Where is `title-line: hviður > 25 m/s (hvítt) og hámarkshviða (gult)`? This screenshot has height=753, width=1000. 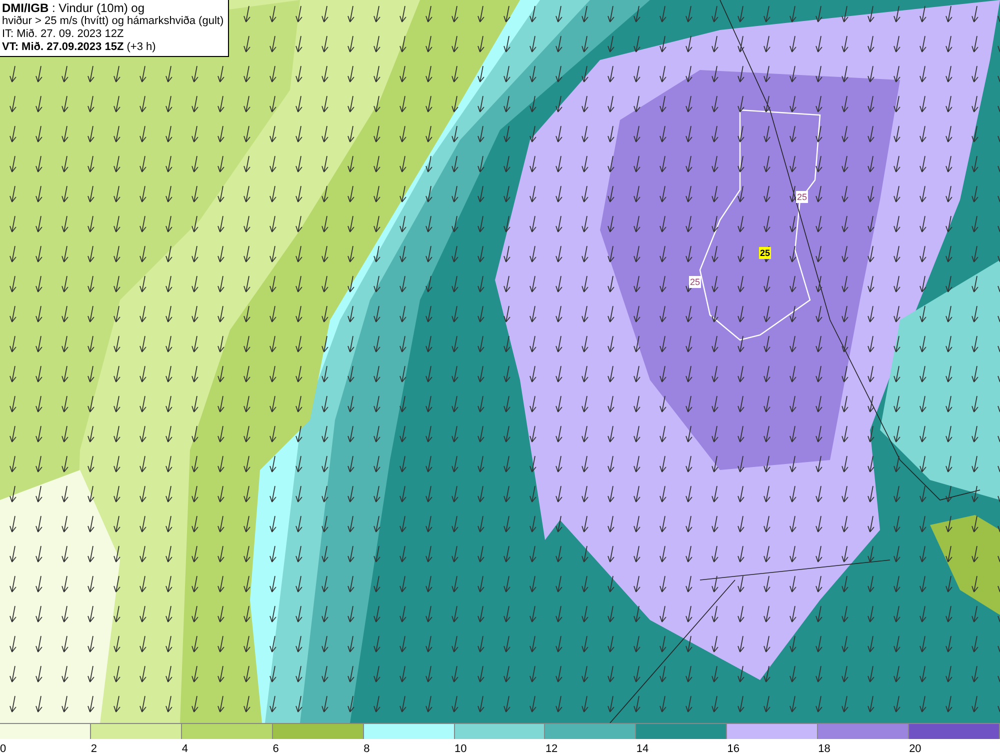 title-line: hviður > 25 m/s (hvítt) og hámarkshviða (gult) is located at coordinates (113, 21).